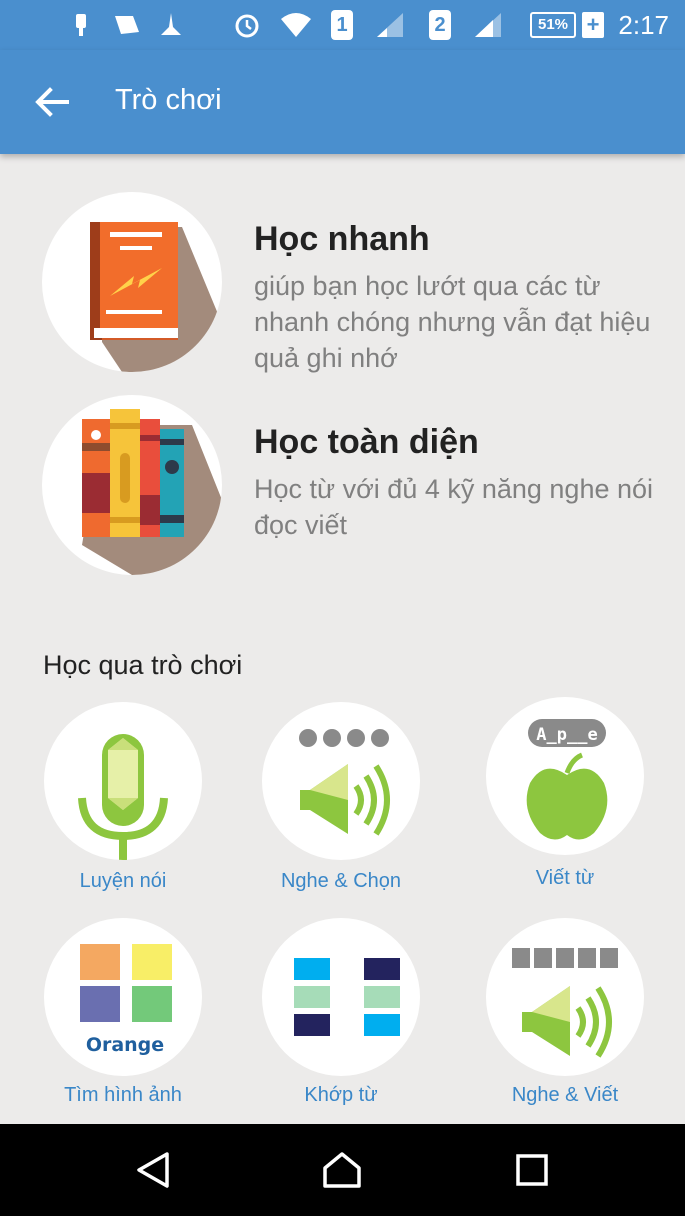  What do you see at coordinates (341, 997) in the screenshot?
I see `match-squares-icon` at bounding box center [341, 997].